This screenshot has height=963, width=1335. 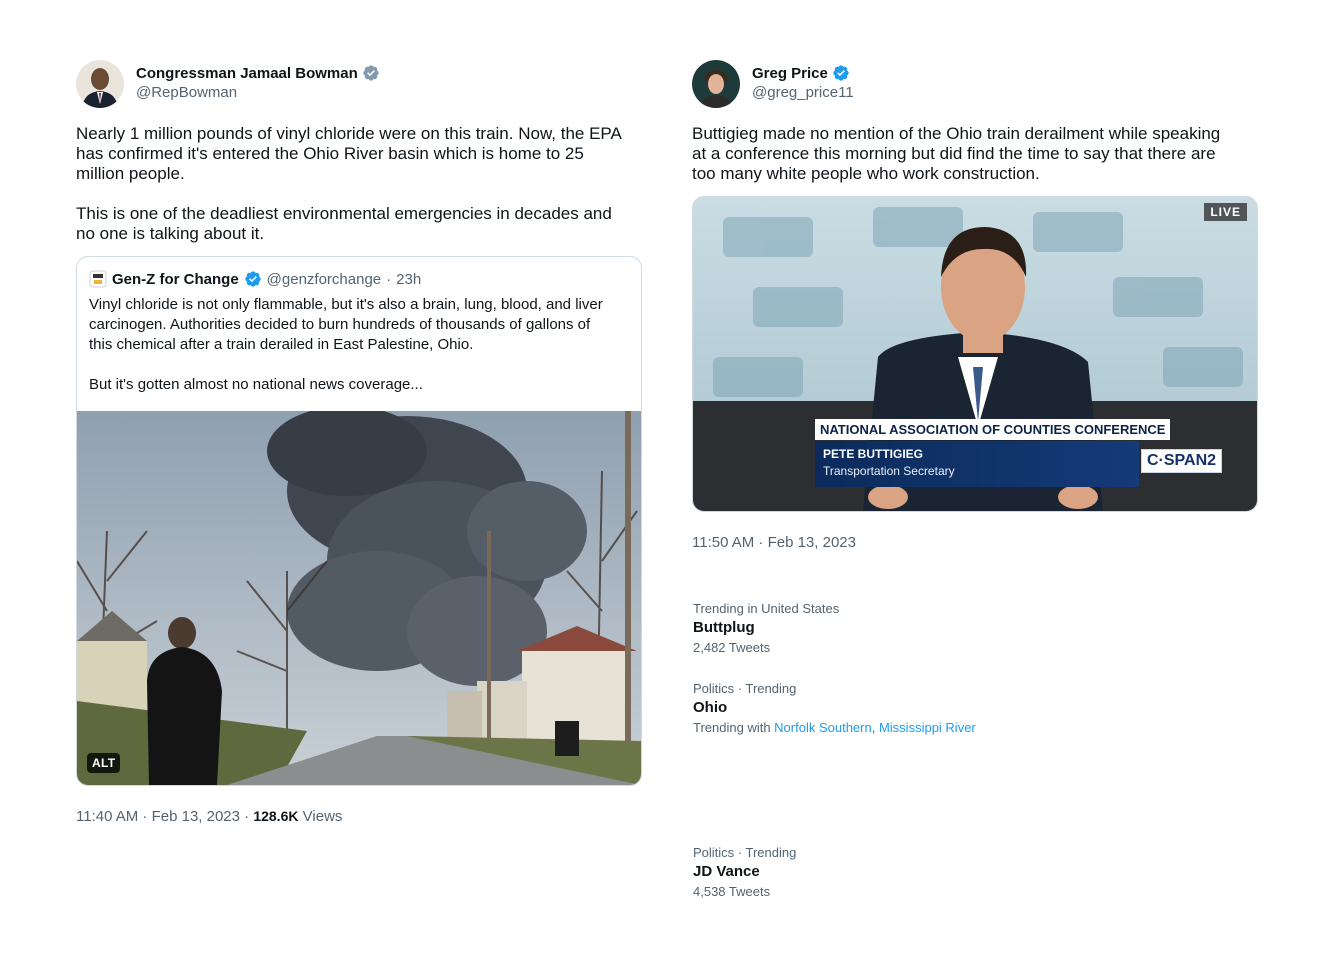 What do you see at coordinates (100, 84) in the screenshot?
I see `avatar-bowman` at bounding box center [100, 84].